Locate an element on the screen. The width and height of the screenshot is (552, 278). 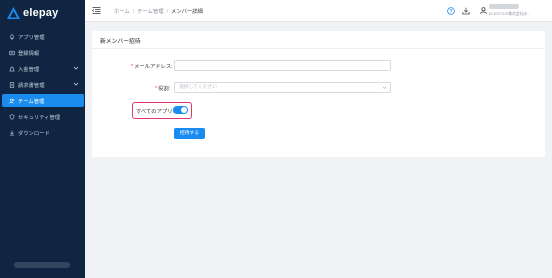
sidebar-item-invoices: 請求書管理 is located at coordinates (42, 84).